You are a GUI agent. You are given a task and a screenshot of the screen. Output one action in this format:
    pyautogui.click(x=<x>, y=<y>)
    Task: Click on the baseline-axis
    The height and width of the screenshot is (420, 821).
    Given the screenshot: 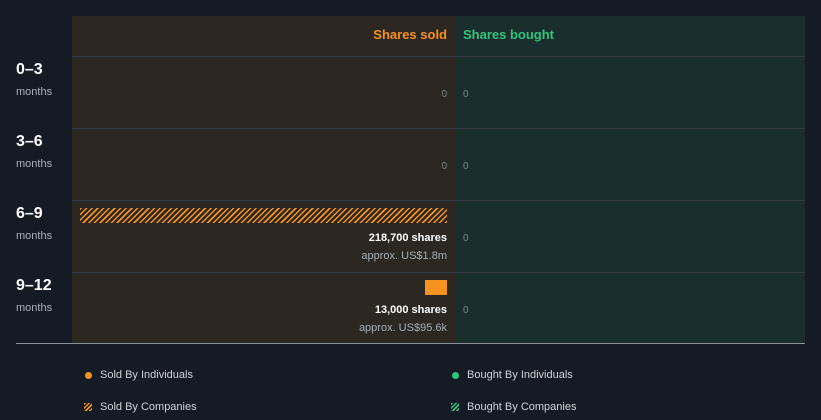 What is the action you would take?
    pyautogui.click(x=410, y=343)
    